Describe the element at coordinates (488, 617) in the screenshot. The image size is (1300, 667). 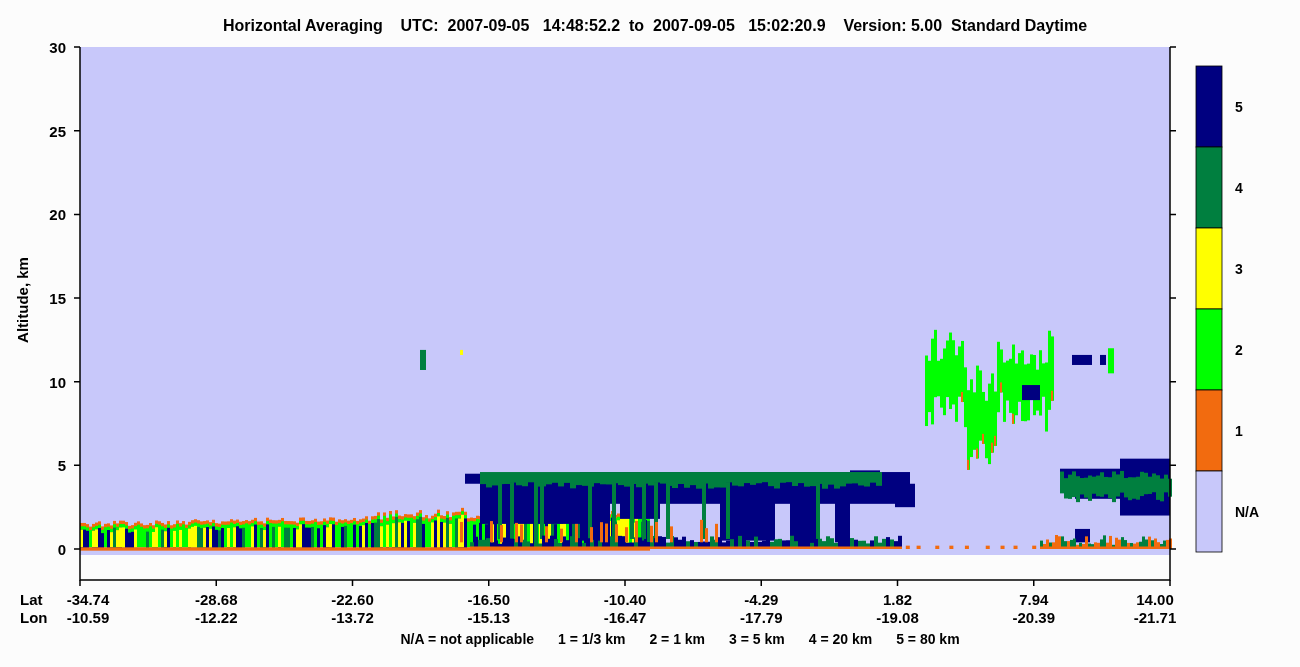
I see `tick-label: -15.13` at that location.